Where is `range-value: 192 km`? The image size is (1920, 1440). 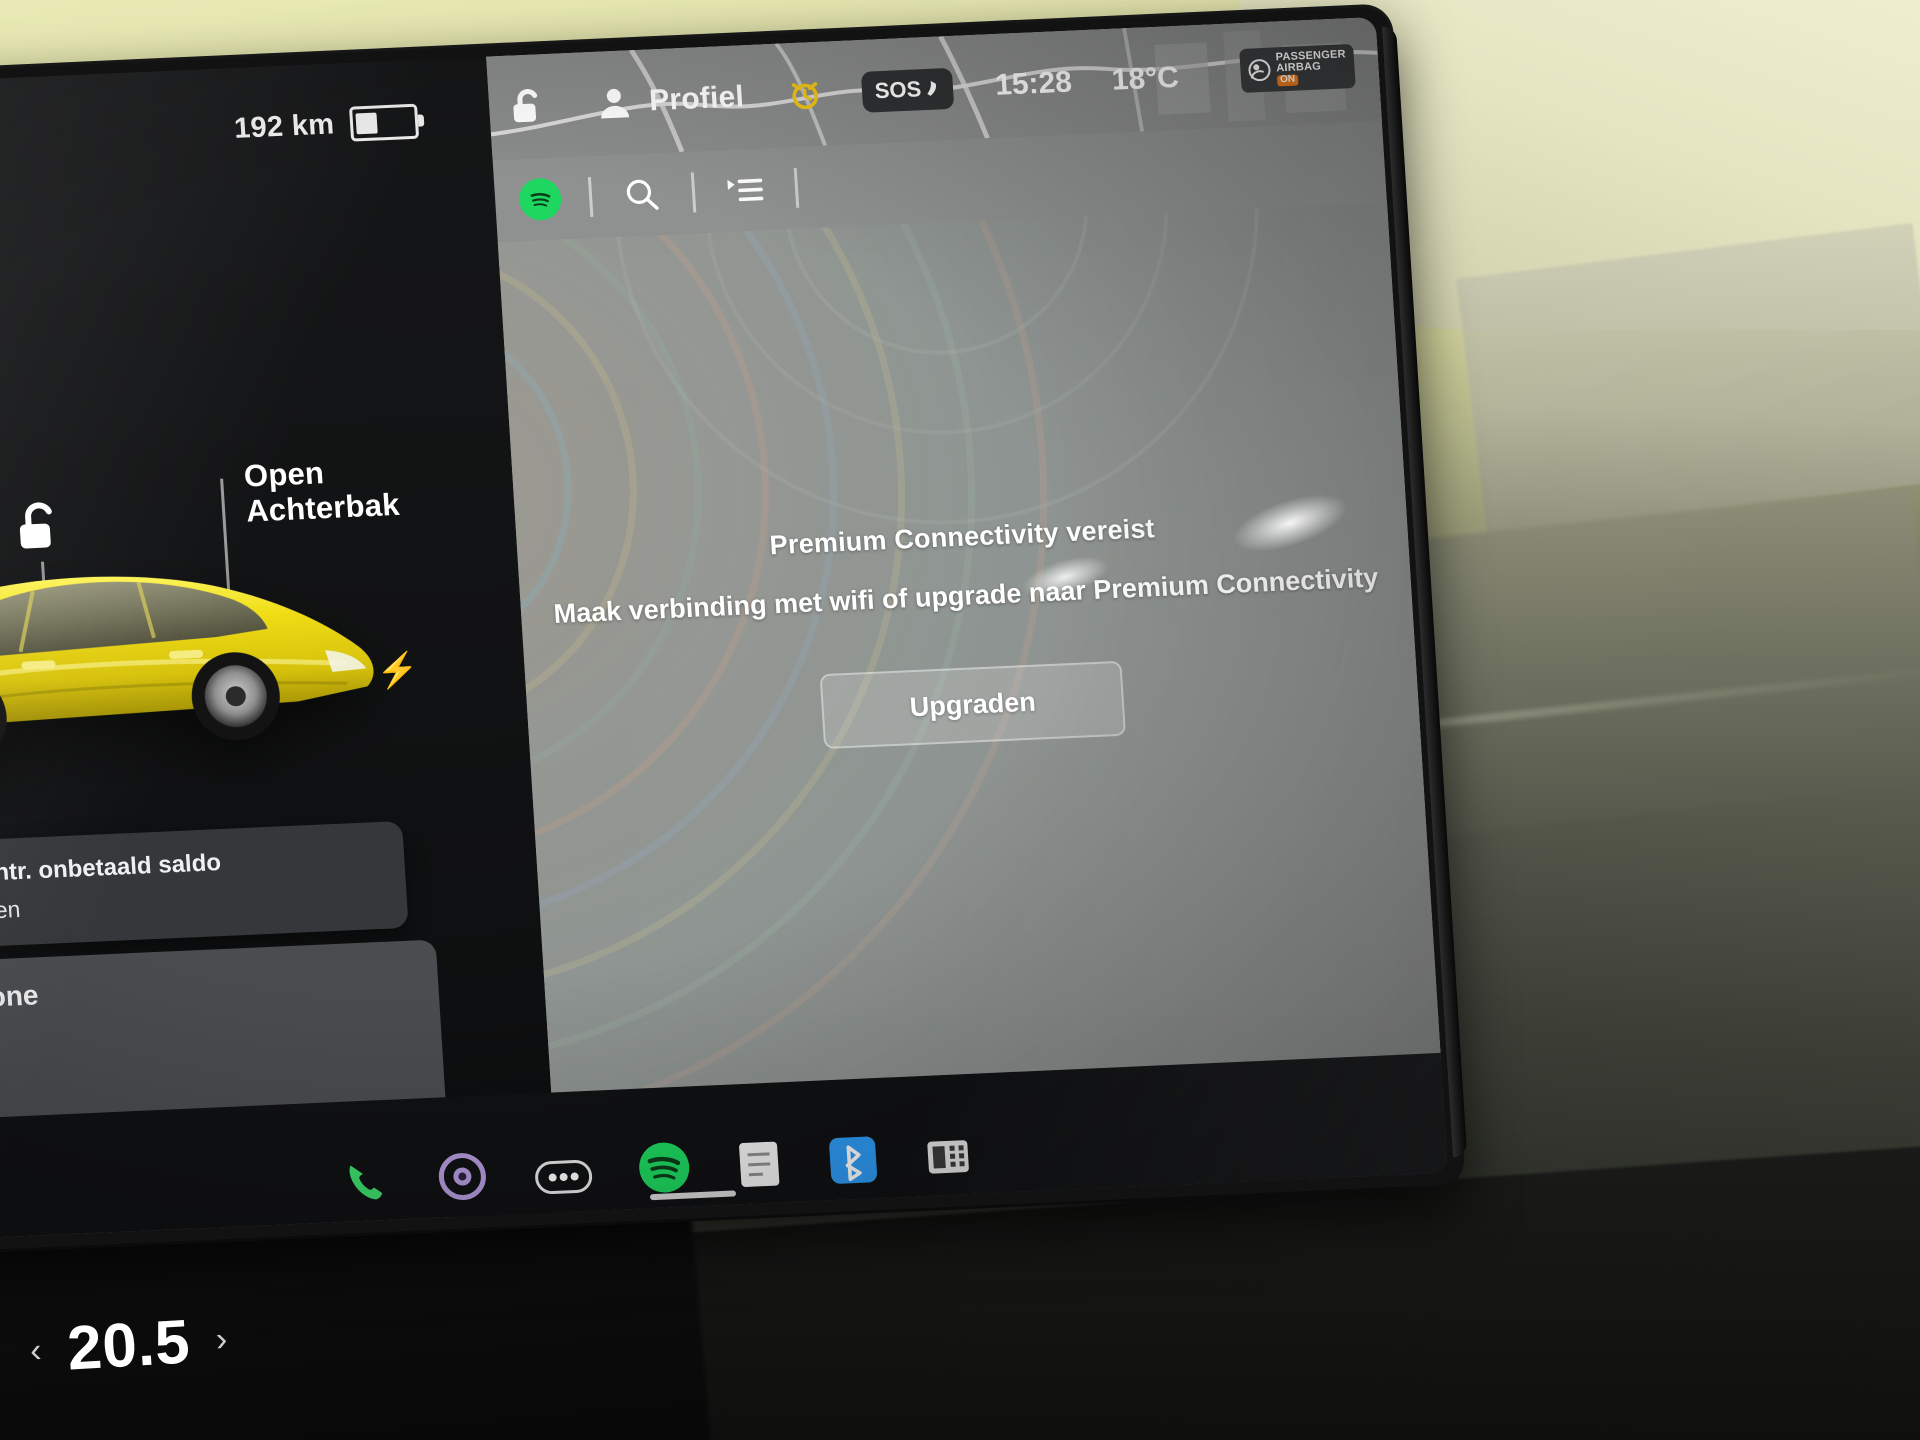 range-value: 192 km is located at coordinates (284, 126).